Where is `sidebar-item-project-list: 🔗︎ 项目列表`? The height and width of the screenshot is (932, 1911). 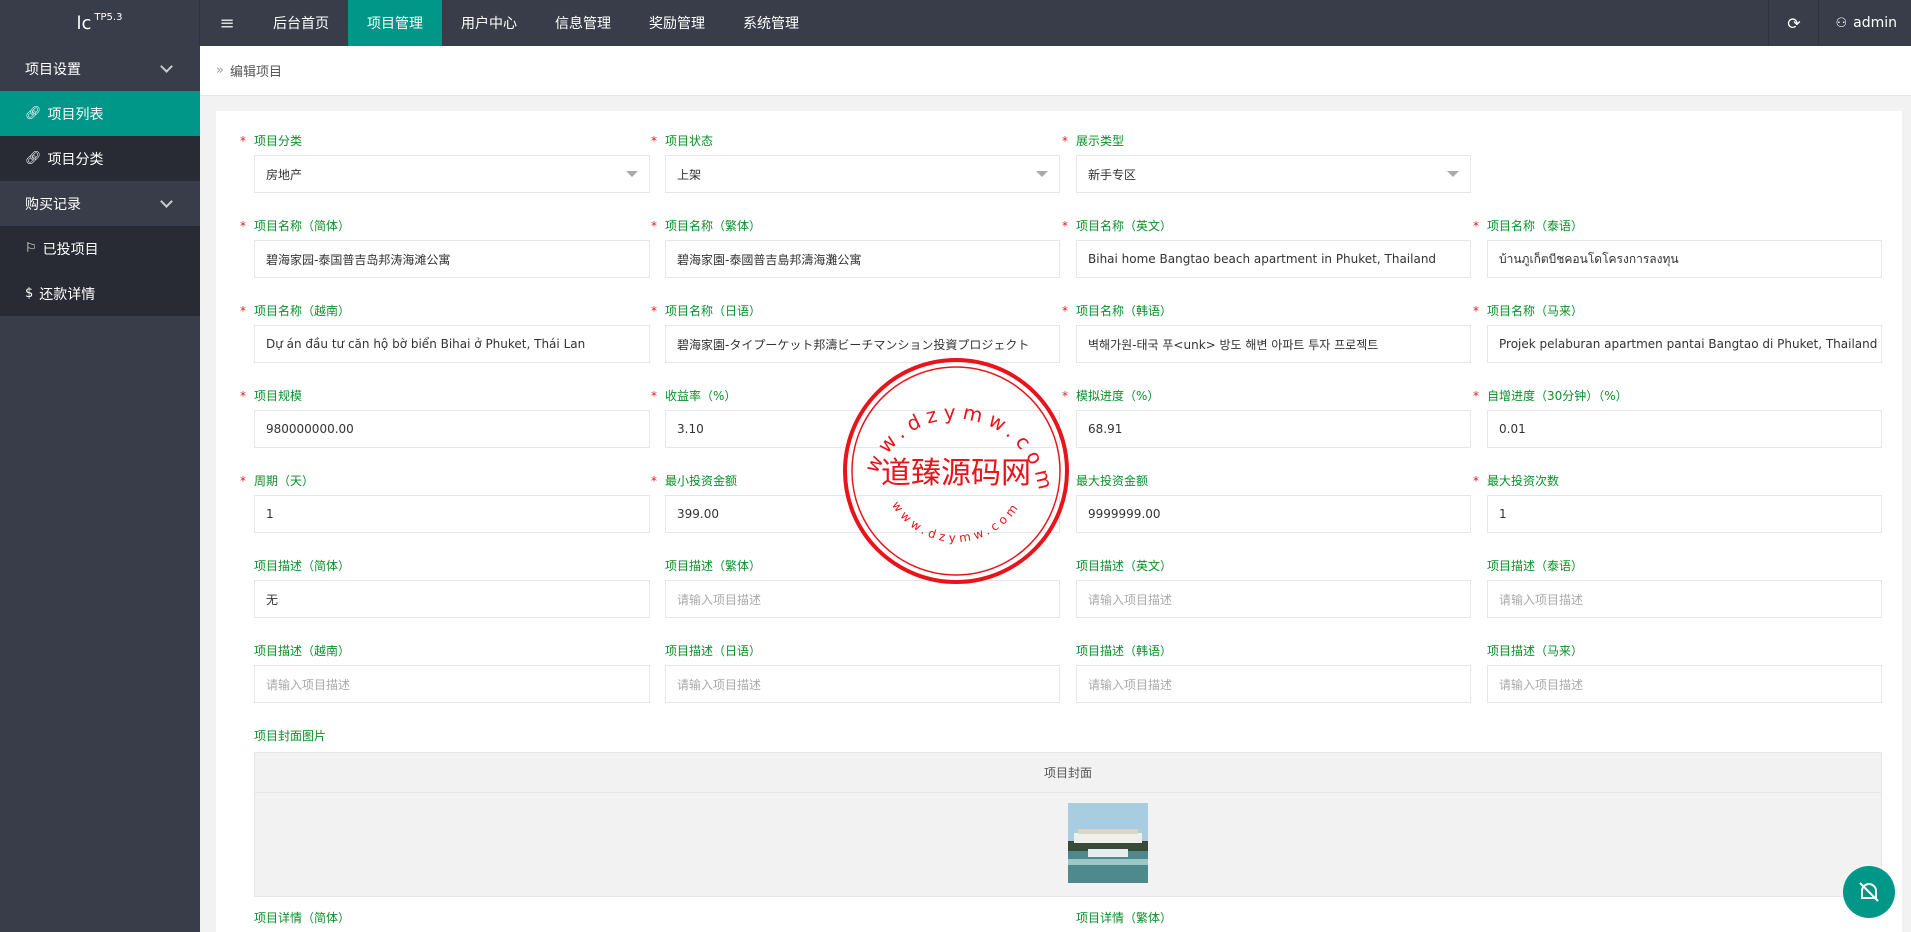
sidebar-item-project-list: 🔗︎ 项目列表 is located at coordinates (100, 113).